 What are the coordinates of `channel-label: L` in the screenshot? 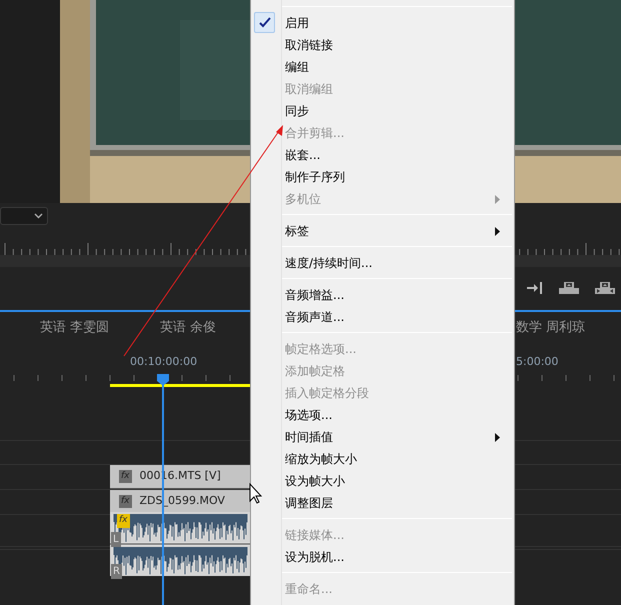 It's located at (116, 539).